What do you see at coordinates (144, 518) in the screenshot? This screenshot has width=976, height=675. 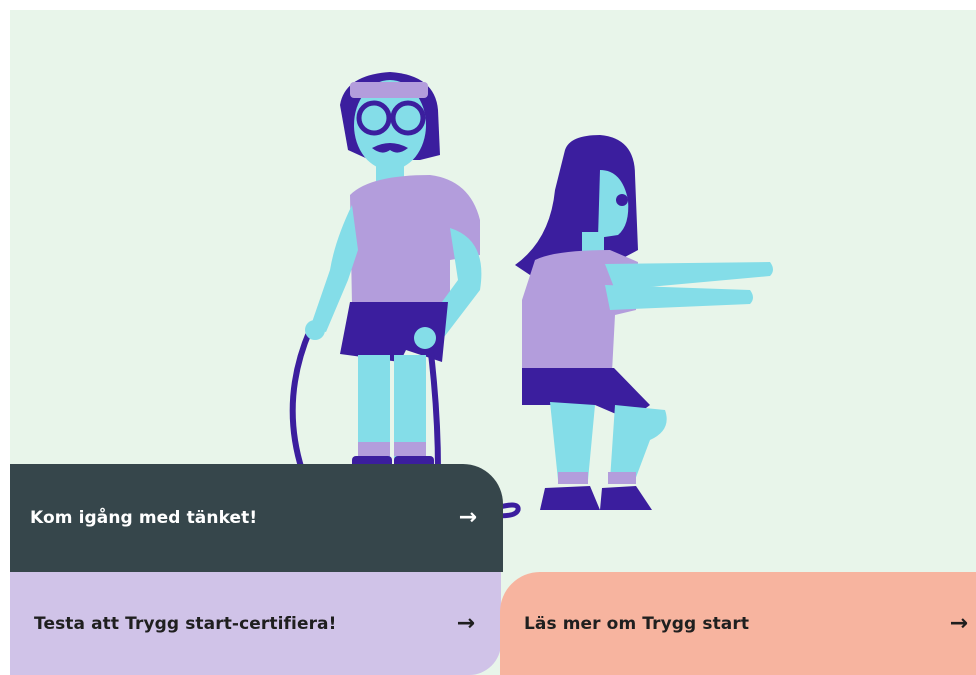 I see `link-get-started-label: Kom igång med tänket!` at bounding box center [144, 518].